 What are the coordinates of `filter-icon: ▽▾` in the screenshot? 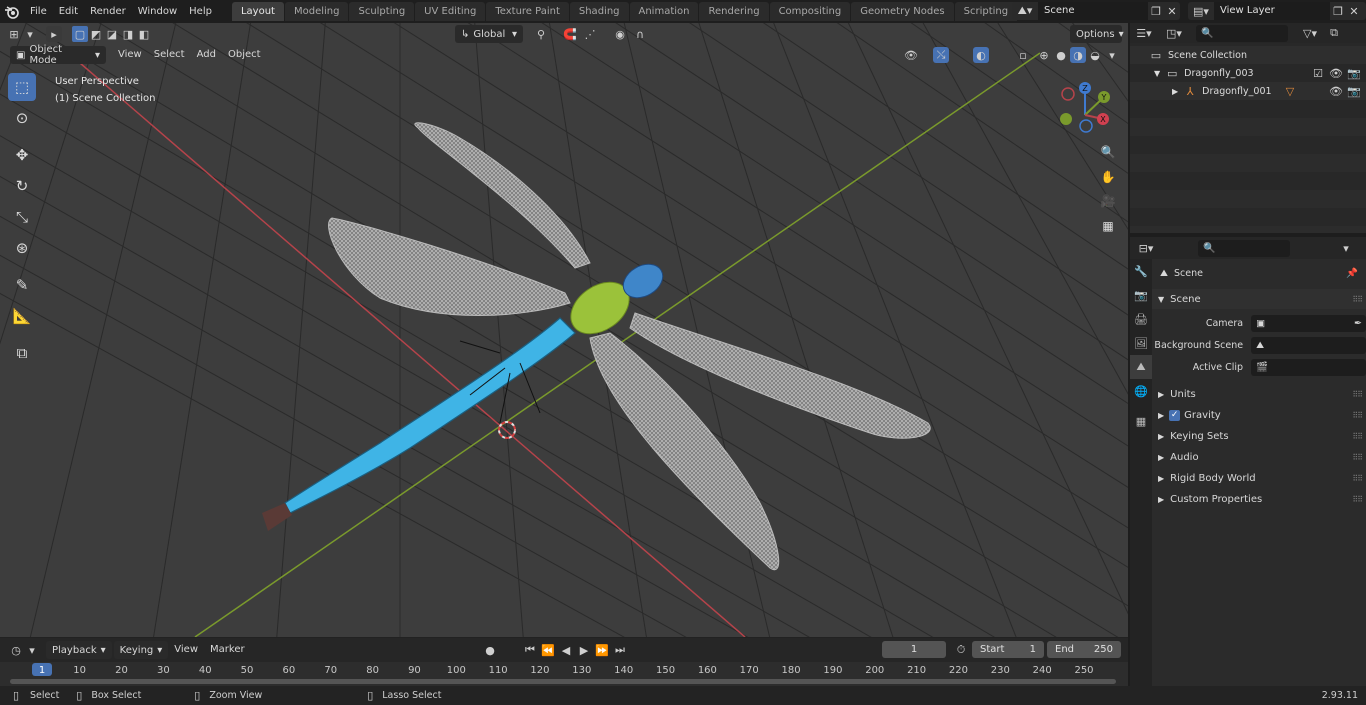 It's located at (1310, 33).